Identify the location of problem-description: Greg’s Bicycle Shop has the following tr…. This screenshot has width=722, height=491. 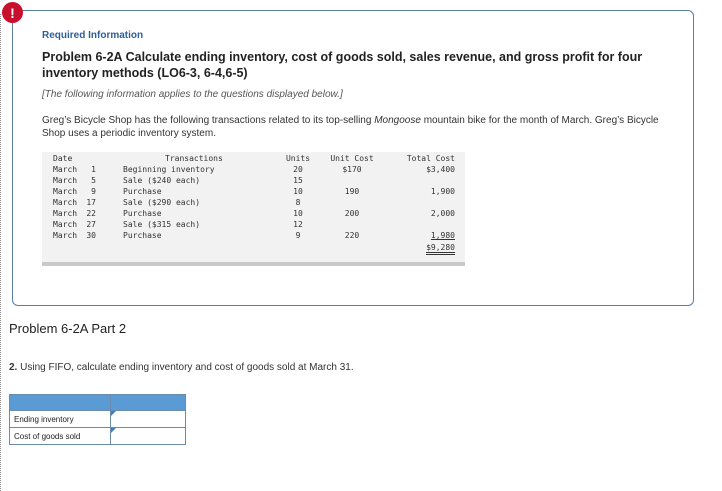
(362, 127).